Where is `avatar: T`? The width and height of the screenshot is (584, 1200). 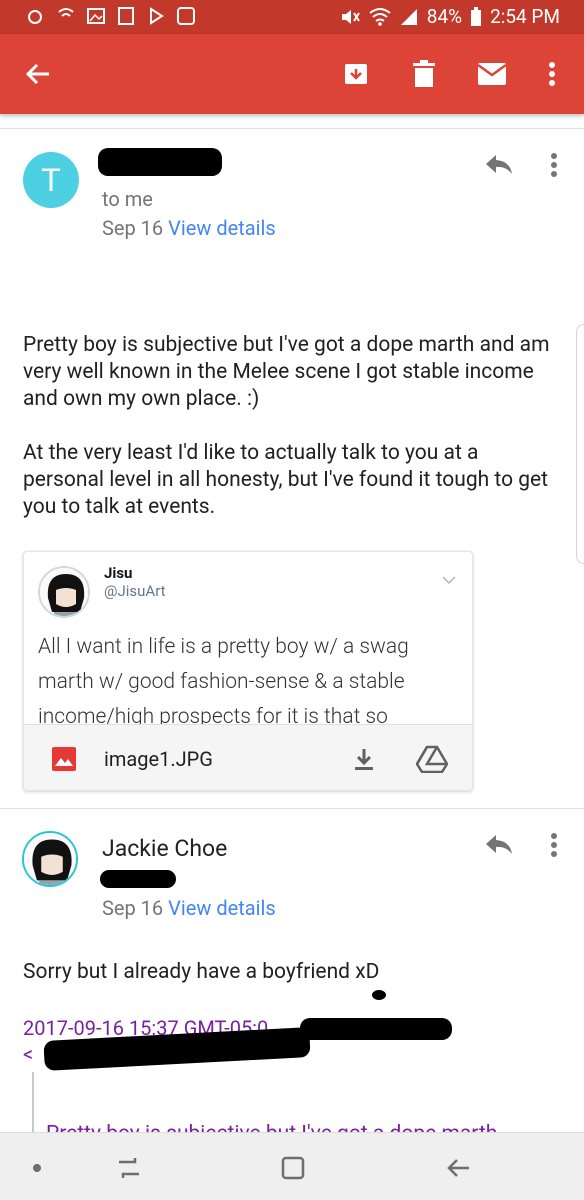
avatar: T is located at coordinates (51, 180).